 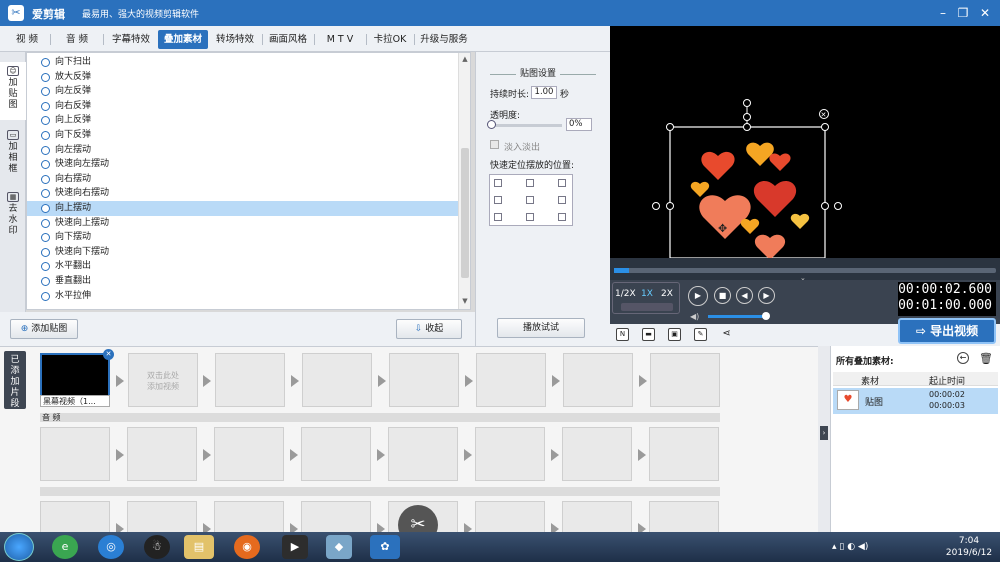 What do you see at coordinates (963, 13) in the screenshot?
I see `restore-icon: ❐` at bounding box center [963, 13].